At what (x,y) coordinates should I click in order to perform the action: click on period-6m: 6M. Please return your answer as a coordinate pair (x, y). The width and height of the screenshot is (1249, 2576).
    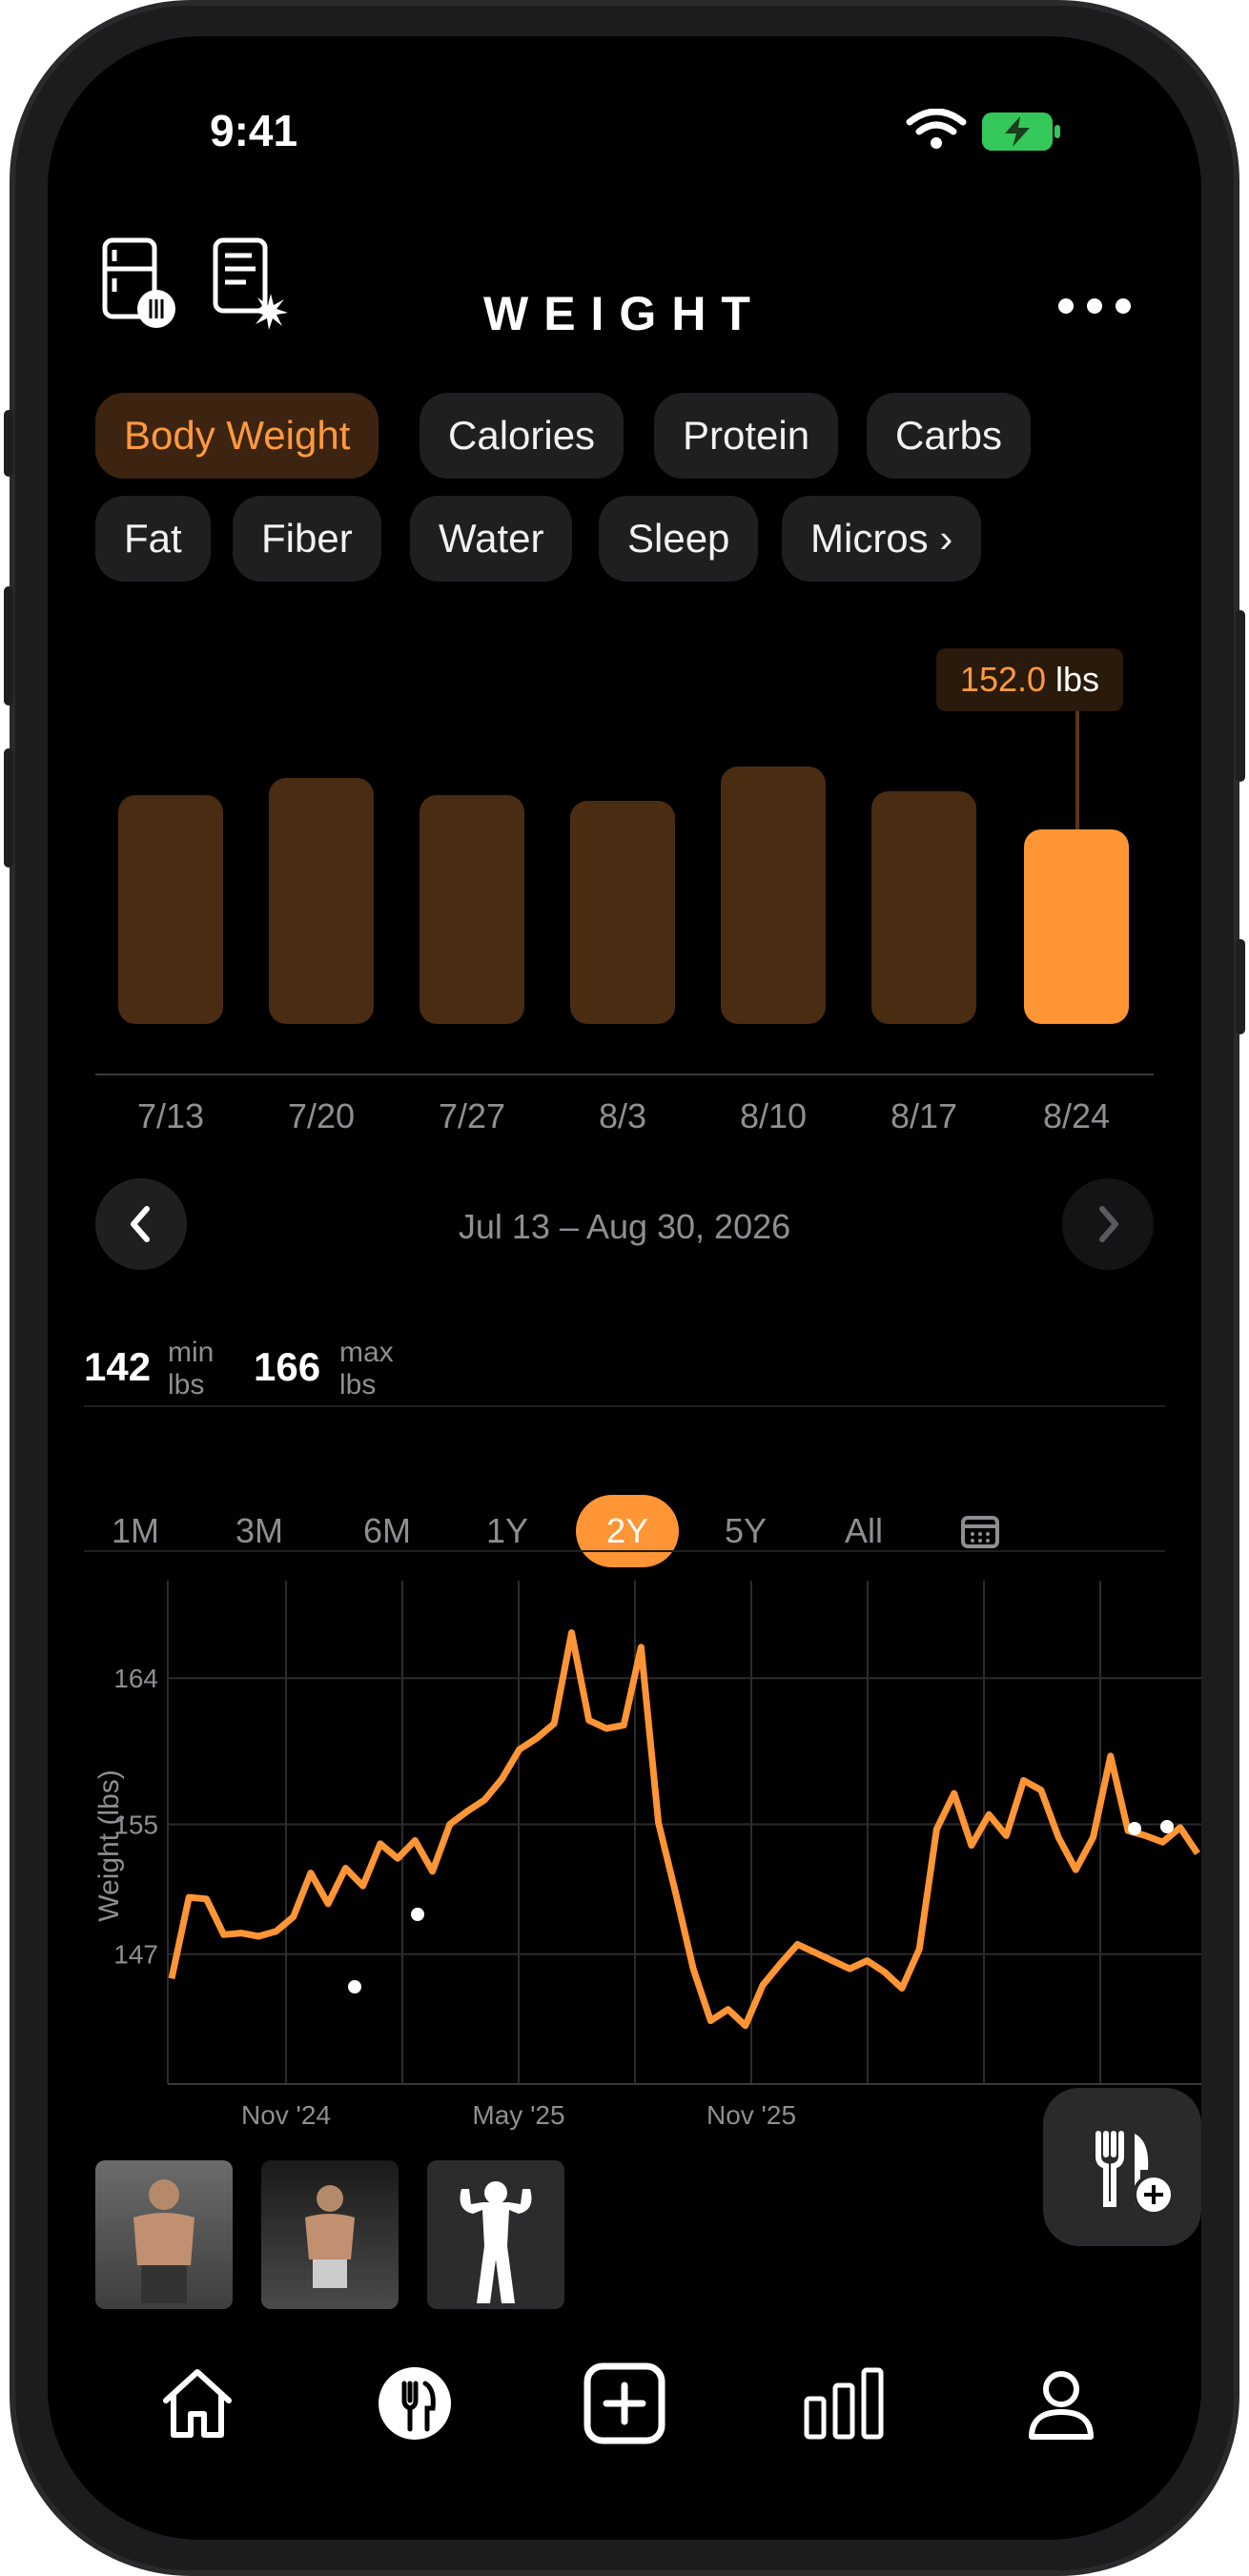
    Looking at the image, I should click on (387, 1531).